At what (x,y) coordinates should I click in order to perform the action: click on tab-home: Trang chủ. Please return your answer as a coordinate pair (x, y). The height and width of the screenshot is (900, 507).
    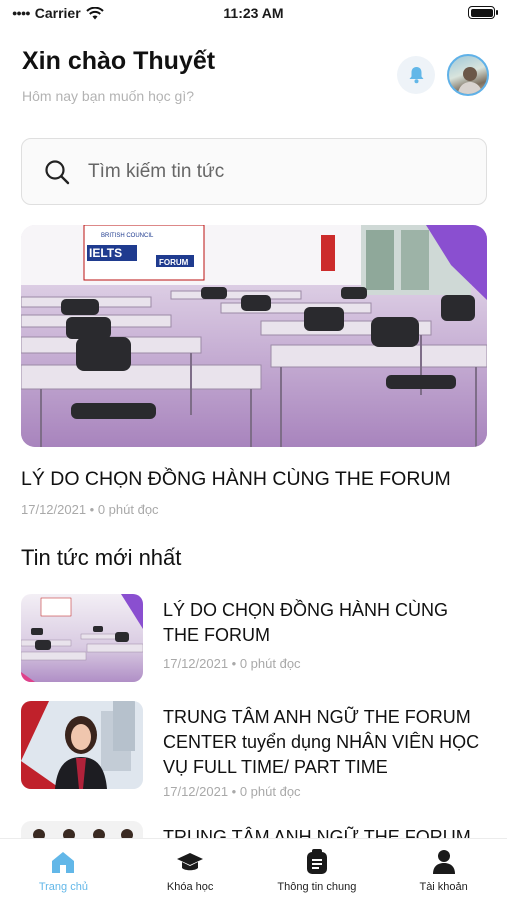
    Looking at the image, I should click on (63, 869).